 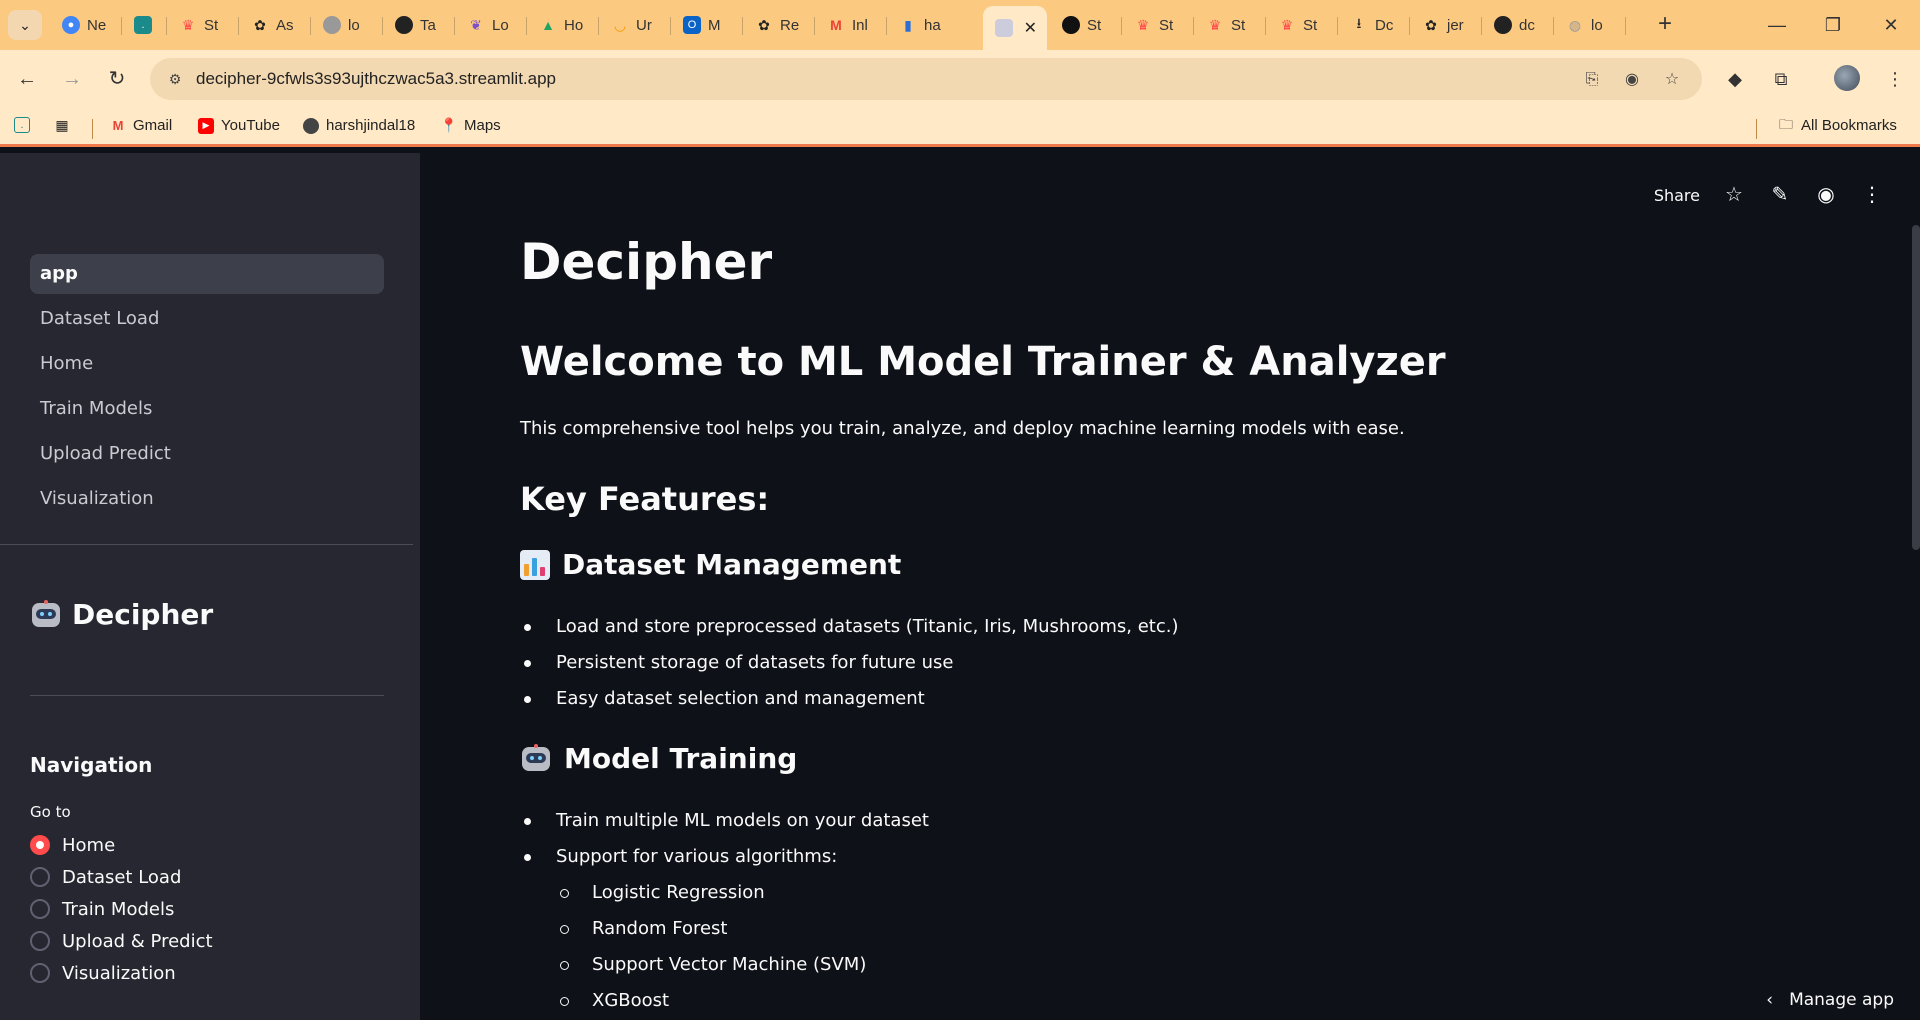 I want to click on close-window-icon: ✕, so click(x=1891, y=25).